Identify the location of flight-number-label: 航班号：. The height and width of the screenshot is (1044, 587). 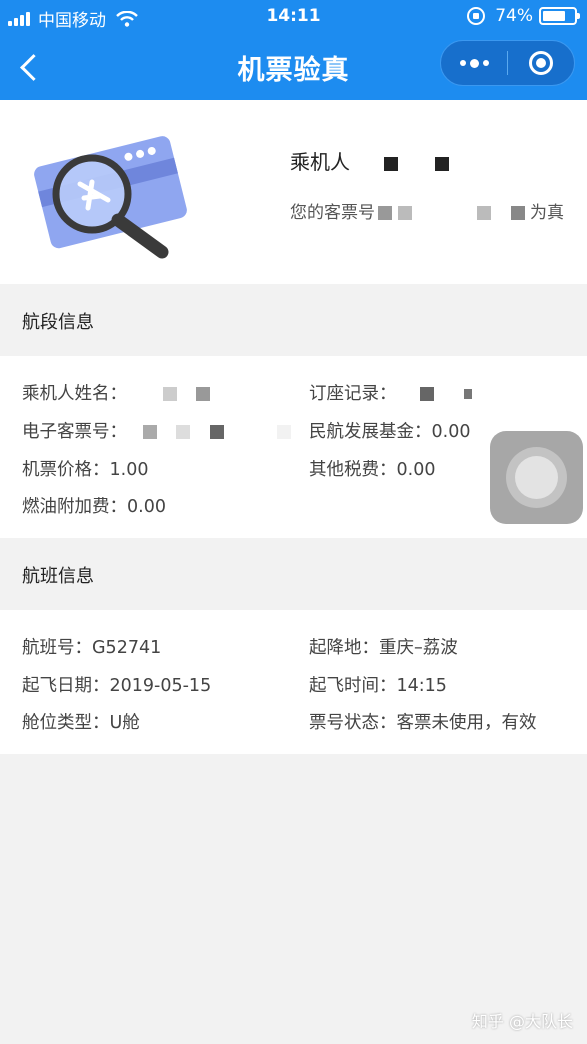
(57, 648).